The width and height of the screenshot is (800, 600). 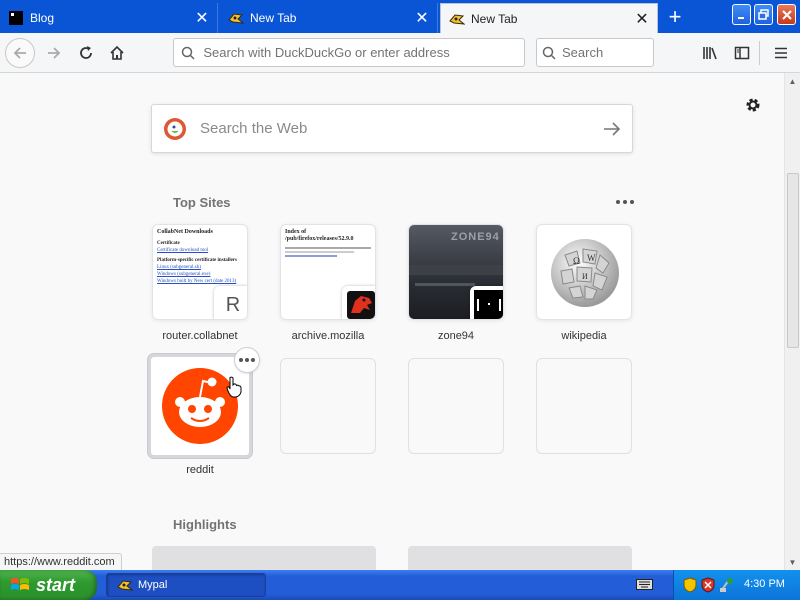 I want to click on security-shield-icon, so click(x=690, y=586).